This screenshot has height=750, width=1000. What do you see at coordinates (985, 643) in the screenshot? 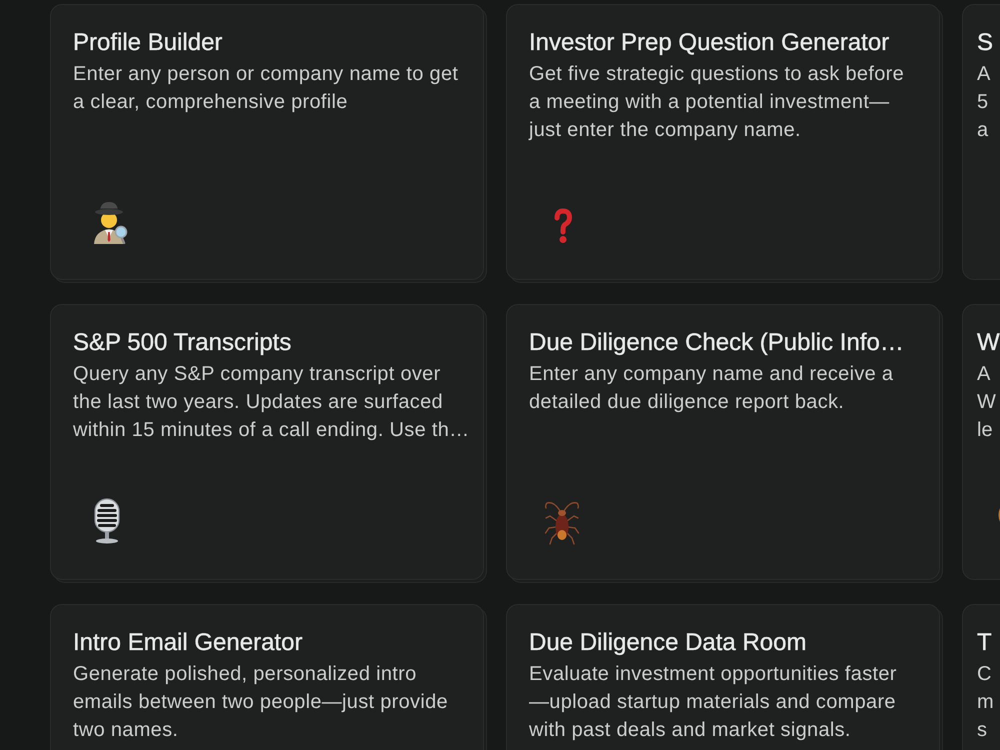
I see `card-title: T` at bounding box center [985, 643].